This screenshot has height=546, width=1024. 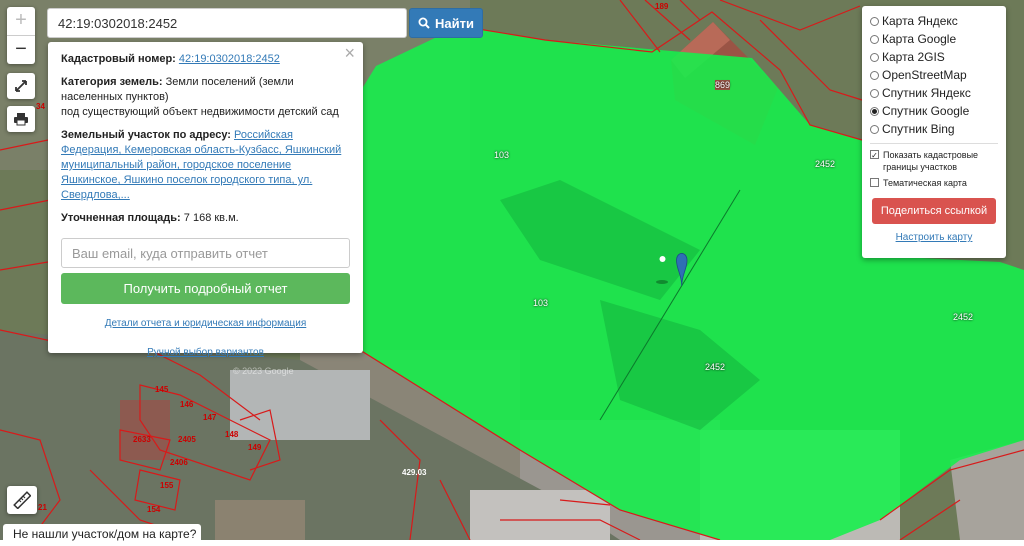 What do you see at coordinates (662, 6) in the screenshot?
I see `parcel-label: 189` at bounding box center [662, 6].